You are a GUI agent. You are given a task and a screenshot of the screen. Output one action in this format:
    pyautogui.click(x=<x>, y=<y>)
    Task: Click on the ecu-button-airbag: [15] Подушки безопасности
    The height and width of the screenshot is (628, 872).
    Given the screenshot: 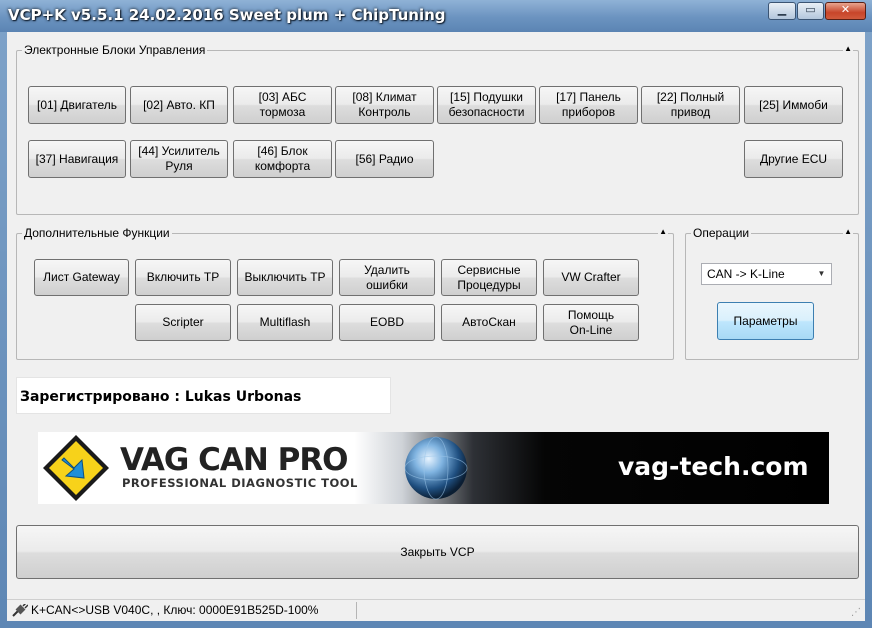 What is the action you would take?
    pyautogui.click(x=486, y=105)
    